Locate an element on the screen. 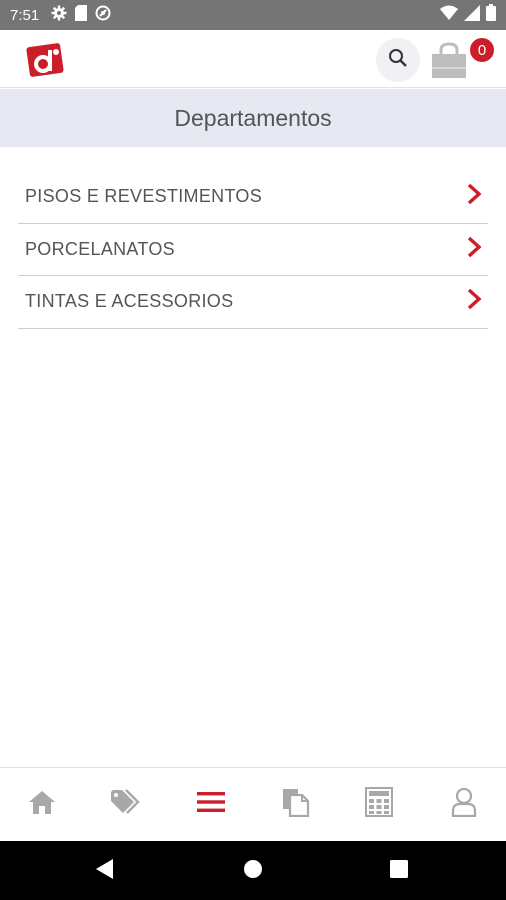  home-icon is located at coordinates (42, 804).